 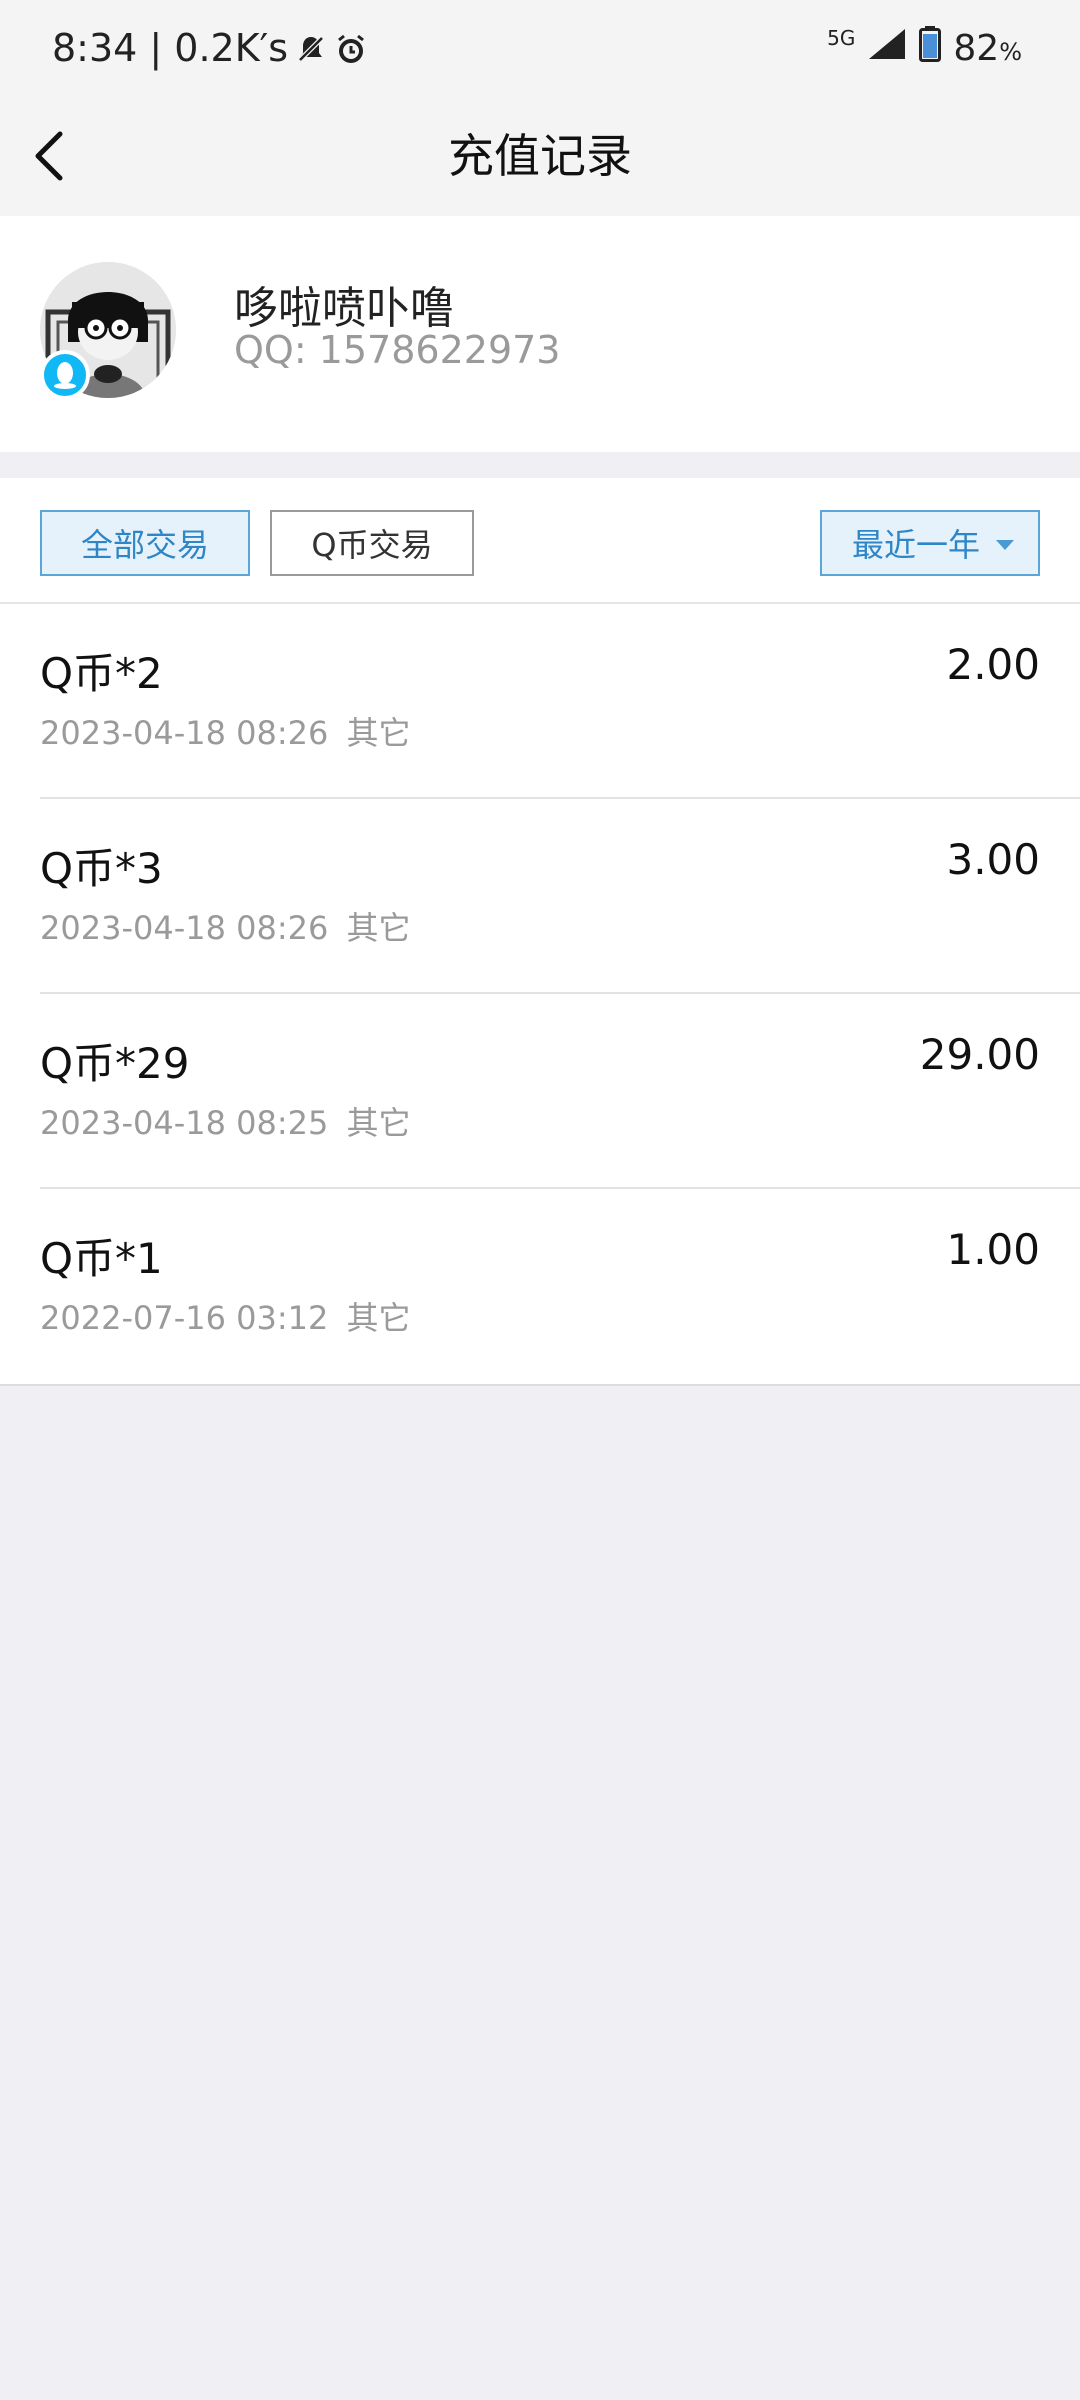 I want to click on date-range-dropdown: 最近一年, so click(x=930, y=543).